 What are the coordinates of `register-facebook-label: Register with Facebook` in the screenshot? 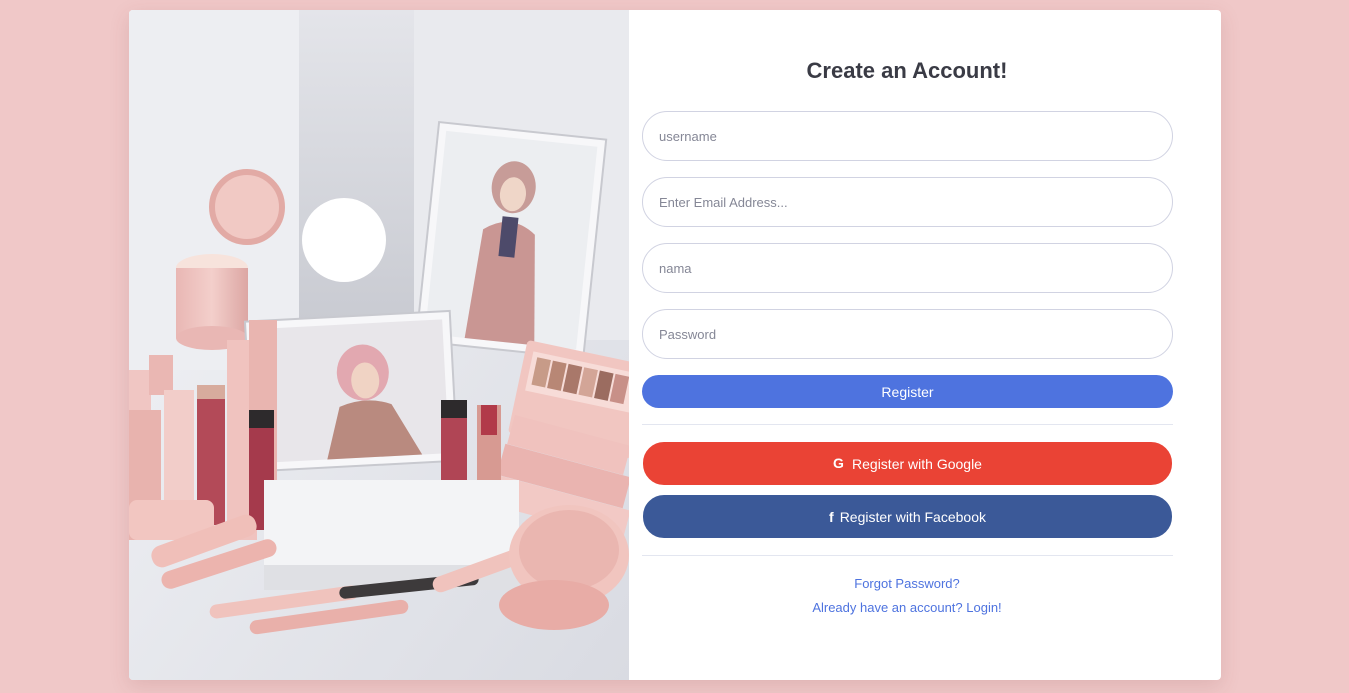 It's located at (912, 516).